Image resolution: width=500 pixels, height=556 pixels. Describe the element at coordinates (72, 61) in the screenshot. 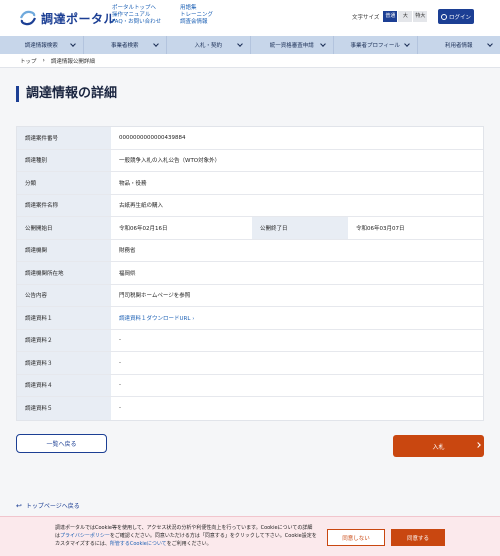

I see `breadcrumb-current: 調達情報公開詳細` at that location.